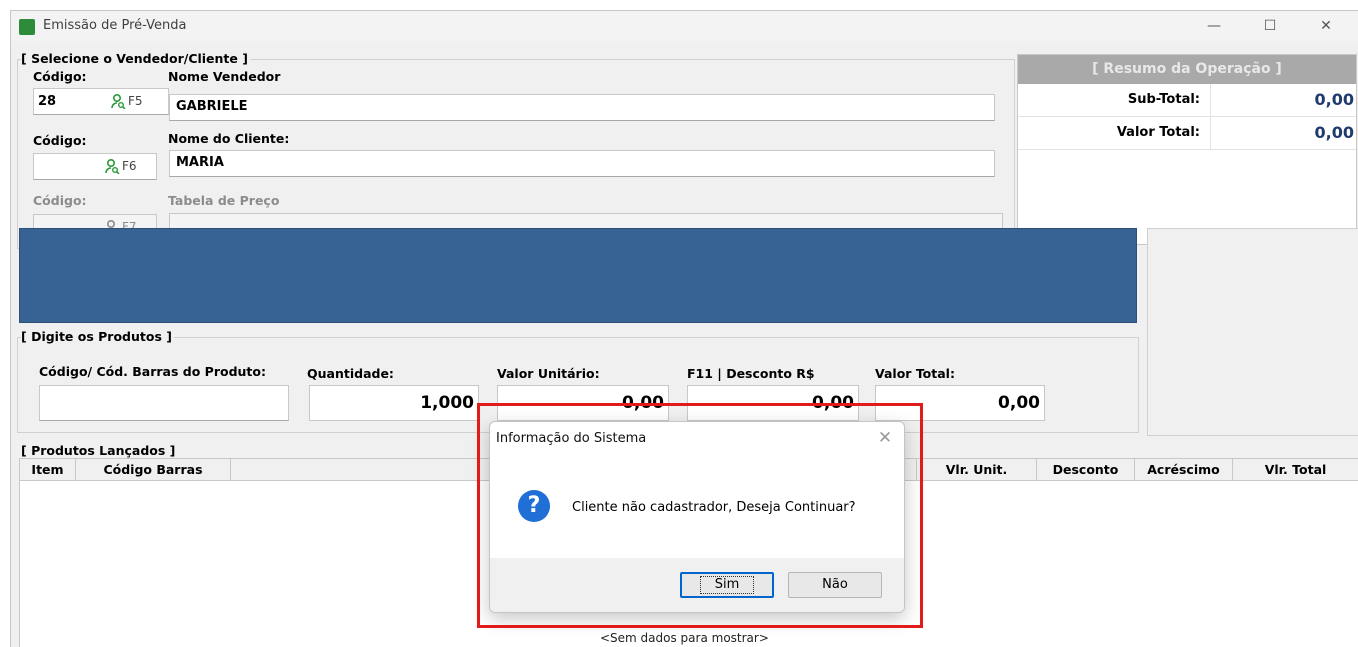 The width and height of the screenshot is (1358, 647). I want to click on unit-price-label: Valor Unitário:, so click(548, 373).